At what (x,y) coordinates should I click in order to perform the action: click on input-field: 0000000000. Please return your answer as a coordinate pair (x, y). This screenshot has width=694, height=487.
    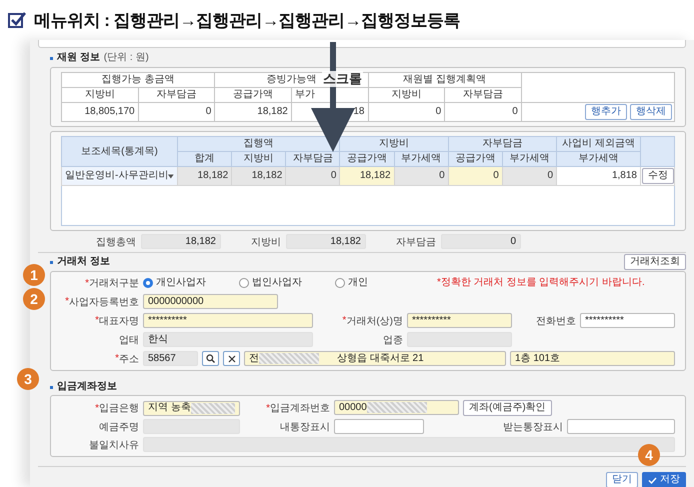
    Looking at the image, I should click on (210, 301).